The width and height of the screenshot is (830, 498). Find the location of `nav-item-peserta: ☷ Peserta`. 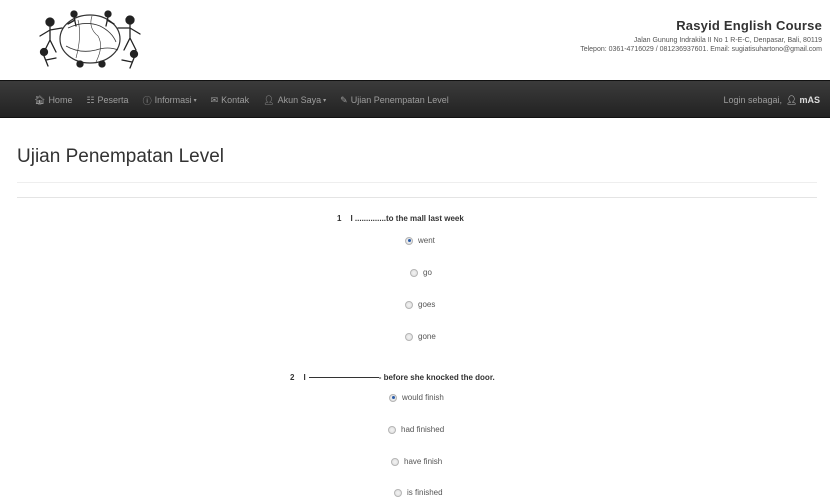

nav-item-peserta: ☷ Peserta is located at coordinates (107, 100).